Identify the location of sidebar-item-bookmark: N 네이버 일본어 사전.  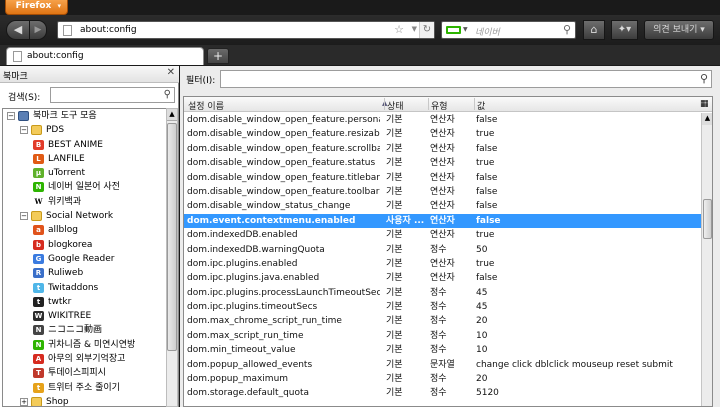
(84, 187).